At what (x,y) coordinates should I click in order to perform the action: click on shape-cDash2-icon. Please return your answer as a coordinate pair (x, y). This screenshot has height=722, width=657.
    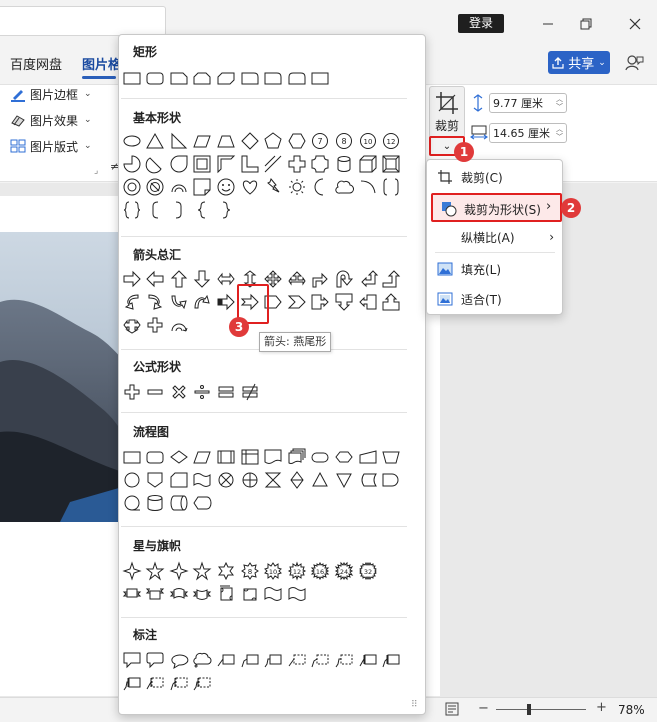
    Looking at the image, I should click on (320, 660).